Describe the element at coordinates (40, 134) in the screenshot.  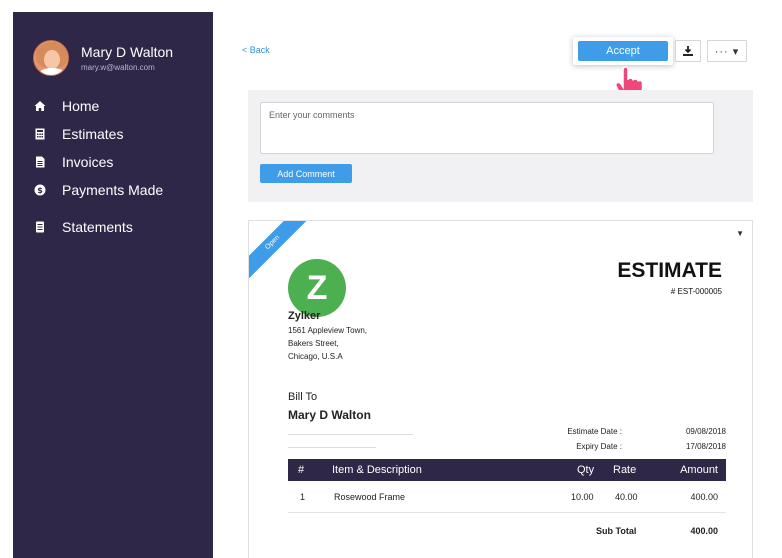
I see `estimates-icon` at that location.